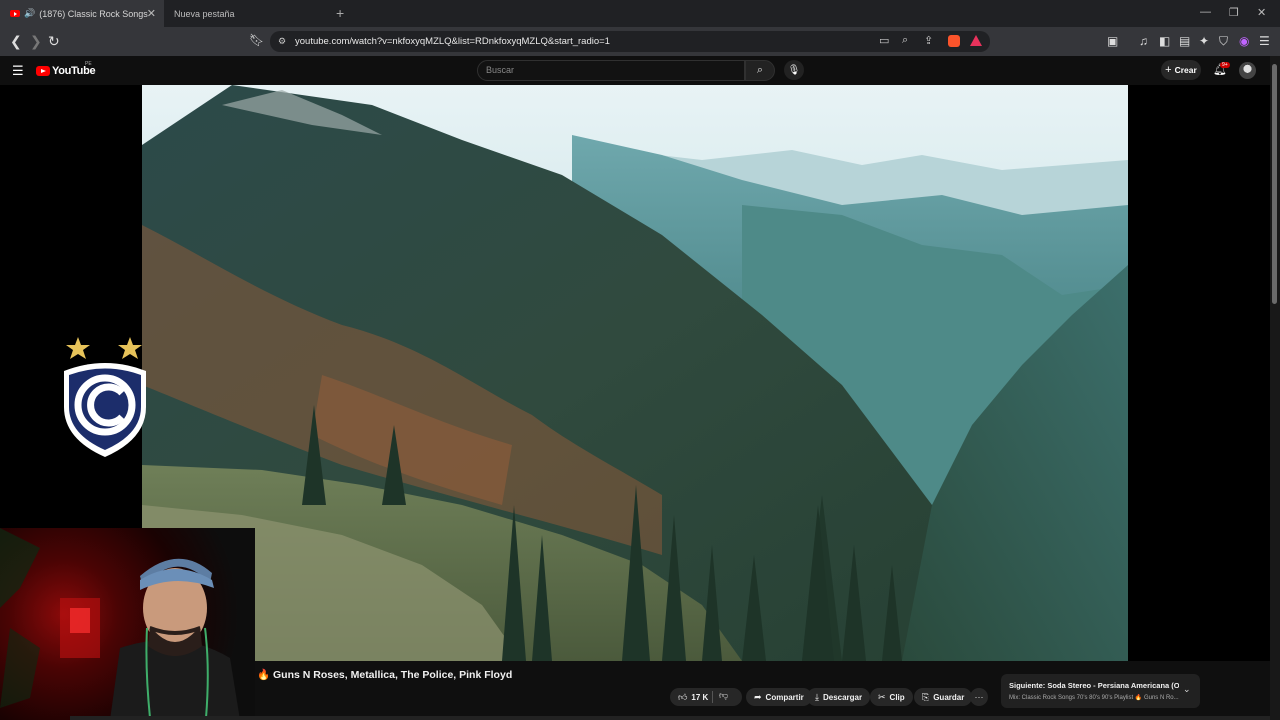 This screenshot has height=720, width=1280. I want to click on voice-search-button: 🎙︎, so click(794, 70).